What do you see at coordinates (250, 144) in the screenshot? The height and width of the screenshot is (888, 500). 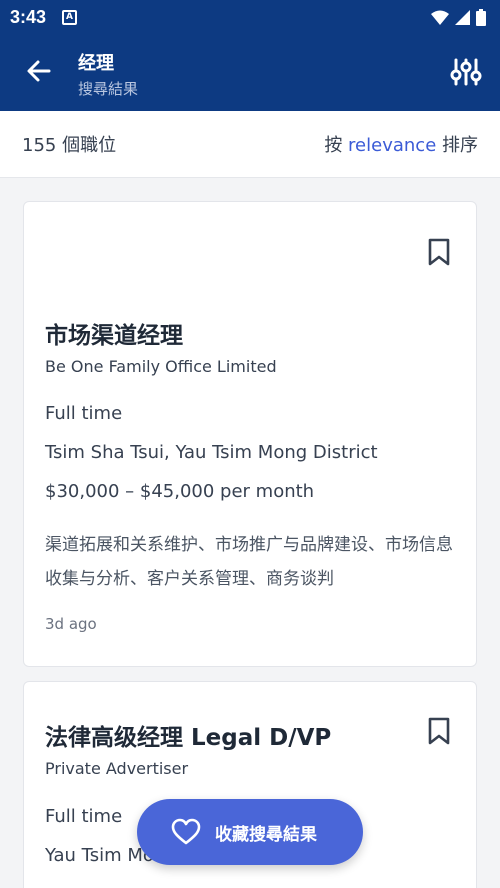 I see `results-bar: 155 個職位 按 relevance 排序` at bounding box center [250, 144].